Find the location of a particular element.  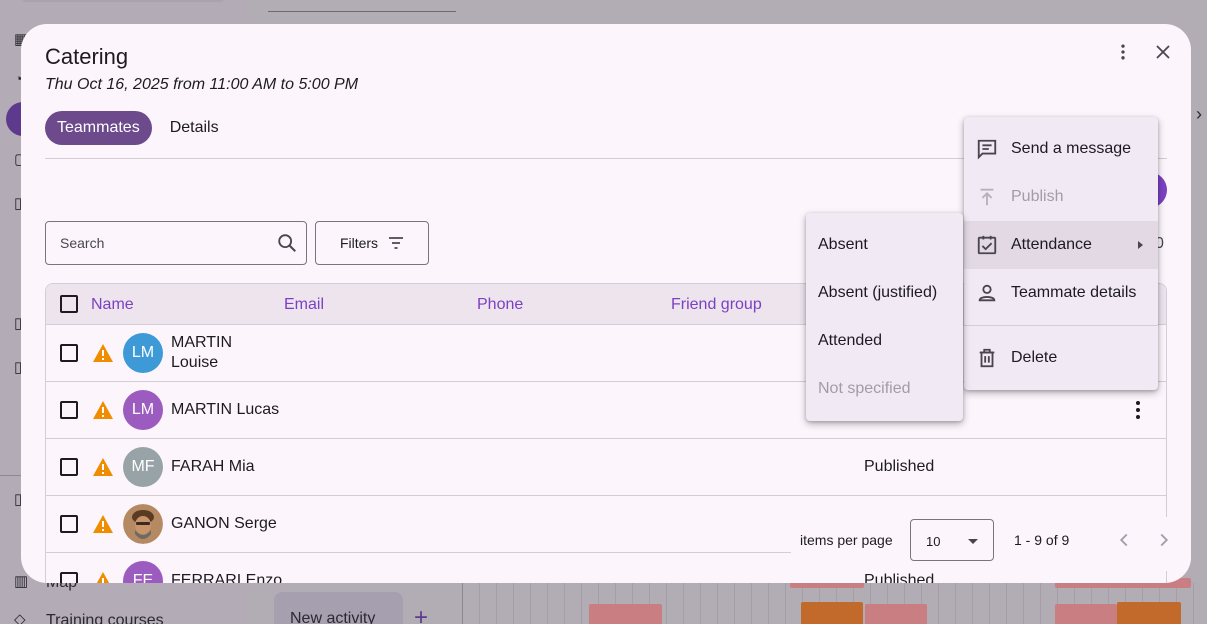

row-more-vert-icon is located at coordinates (1138, 410).